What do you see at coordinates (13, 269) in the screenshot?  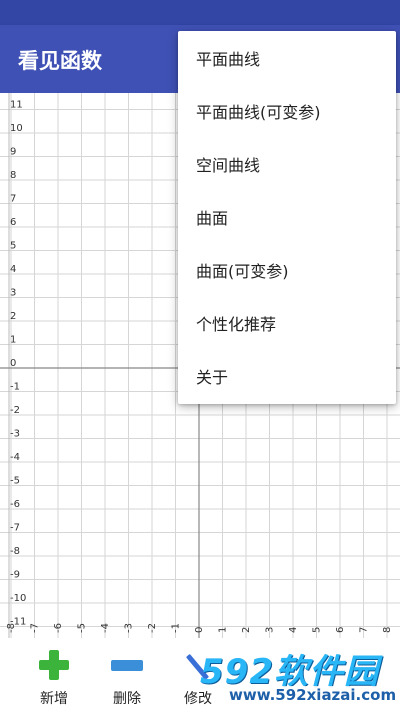 I see `y-tick-label: 4` at bounding box center [13, 269].